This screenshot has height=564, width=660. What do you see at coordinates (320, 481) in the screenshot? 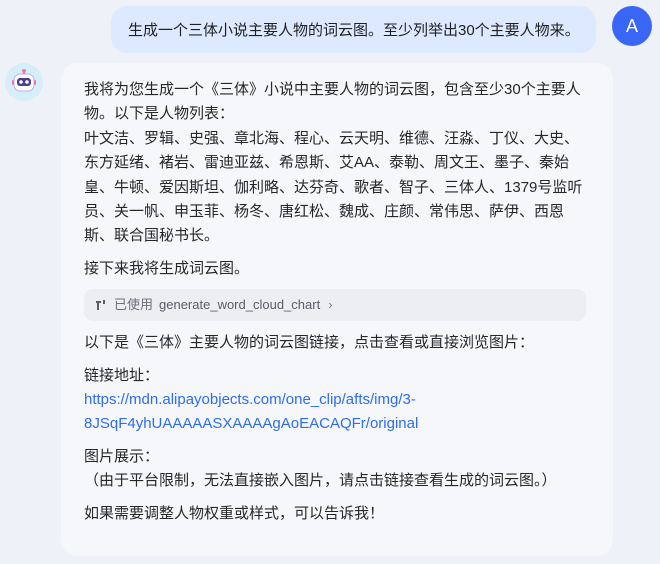
I see `image-note: （由于平台限制，无法直接嵌入图片，请点击链接查看生成的词云图。）` at bounding box center [320, 481].